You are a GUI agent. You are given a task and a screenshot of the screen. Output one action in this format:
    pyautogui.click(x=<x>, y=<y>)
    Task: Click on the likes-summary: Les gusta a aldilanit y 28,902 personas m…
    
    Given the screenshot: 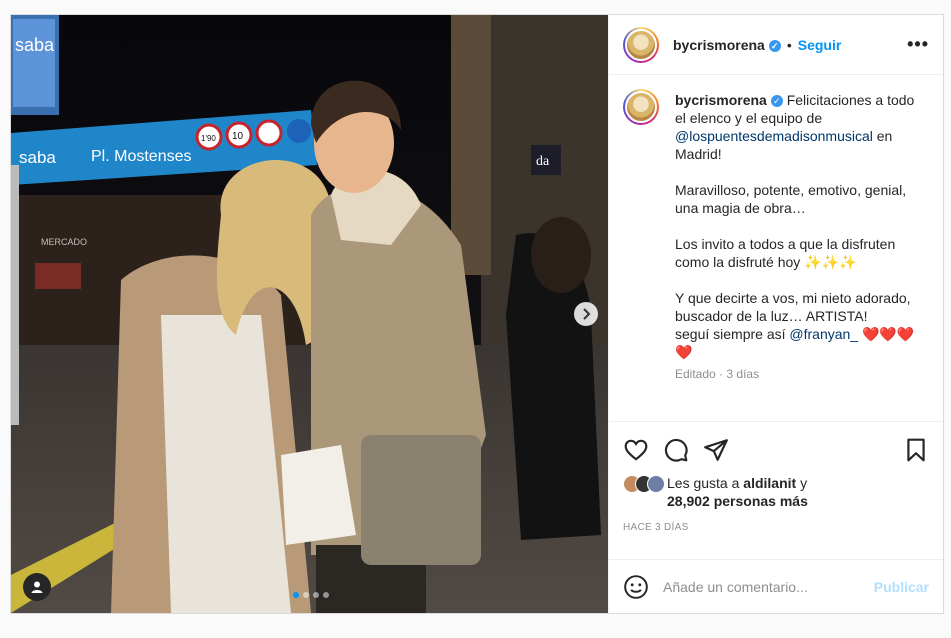 What is the action you would take?
    pyautogui.click(x=776, y=492)
    